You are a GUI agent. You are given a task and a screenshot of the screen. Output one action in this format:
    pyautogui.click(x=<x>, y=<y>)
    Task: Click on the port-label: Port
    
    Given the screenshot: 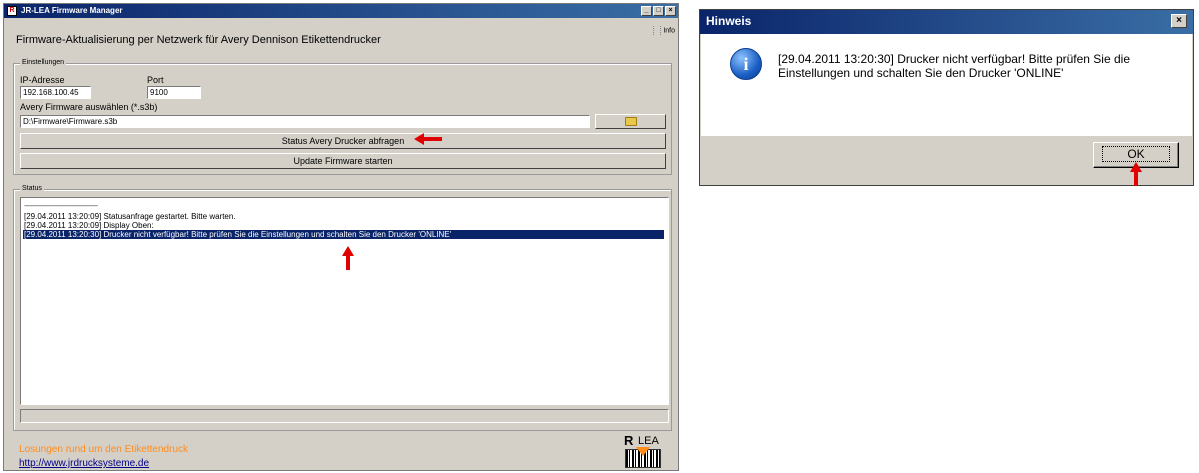 What is the action you would take?
    pyautogui.click(x=155, y=80)
    